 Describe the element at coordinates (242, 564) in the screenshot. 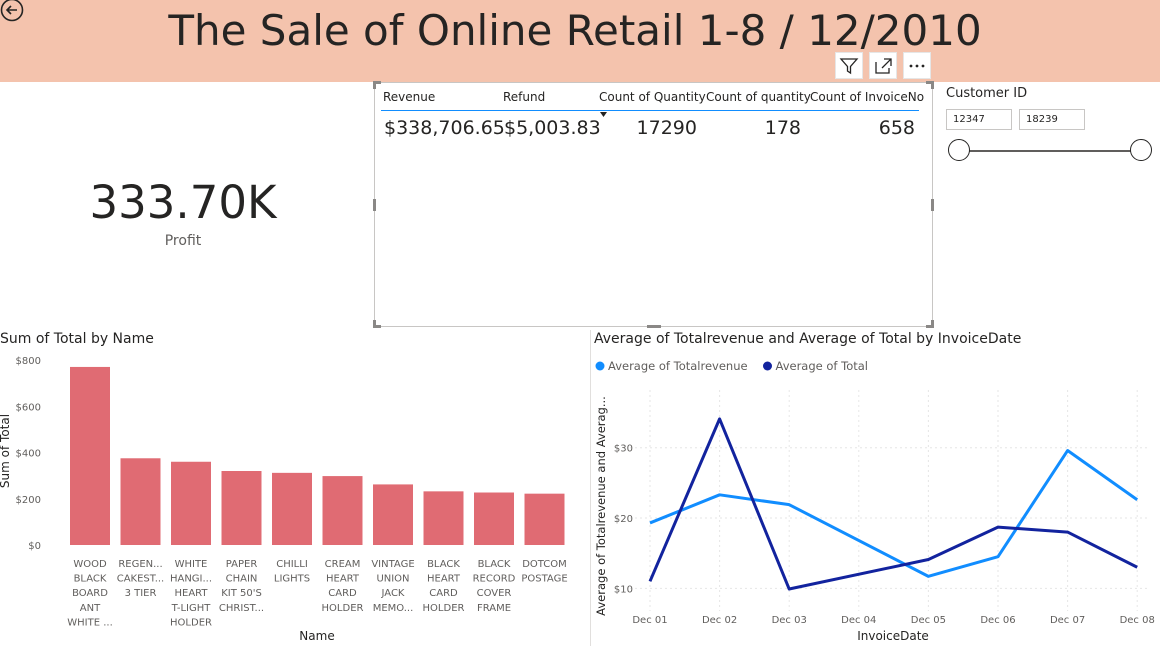

I see `x-tick-label: PAPER` at that location.